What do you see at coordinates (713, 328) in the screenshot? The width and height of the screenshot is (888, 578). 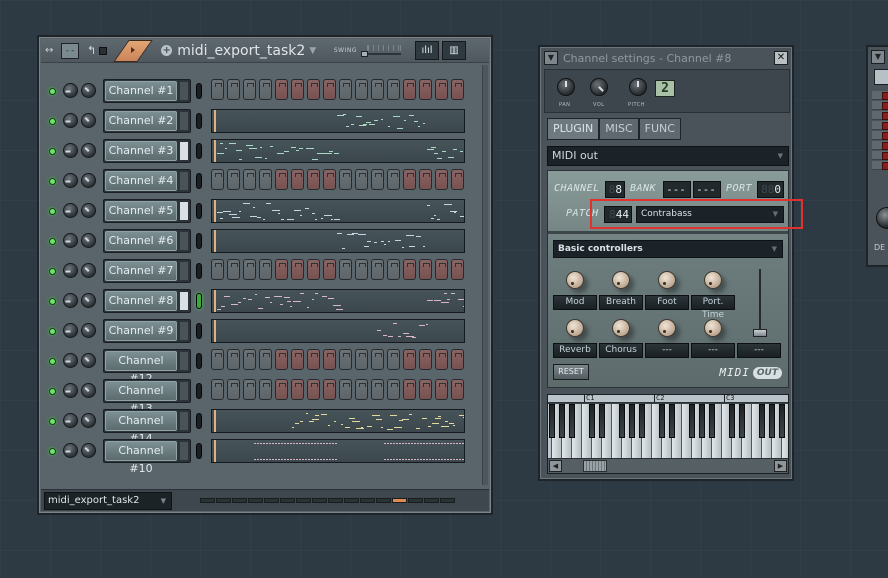 I see `controller-8-knob` at bounding box center [713, 328].